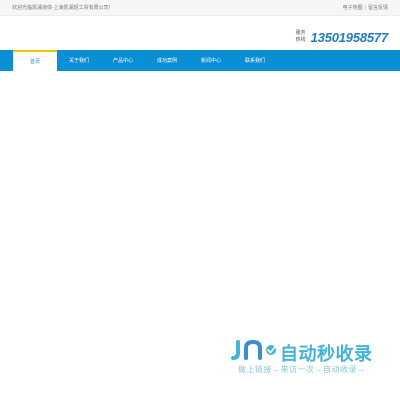  I want to click on site-header: 服务热线 13501958577, so click(200, 33).